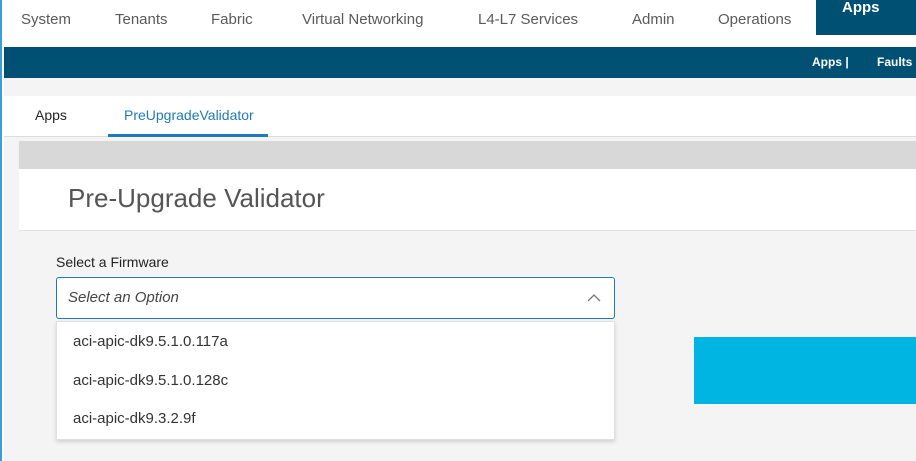  I want to click on firmware-select-label: Select a Firmware, so click(112, 262).